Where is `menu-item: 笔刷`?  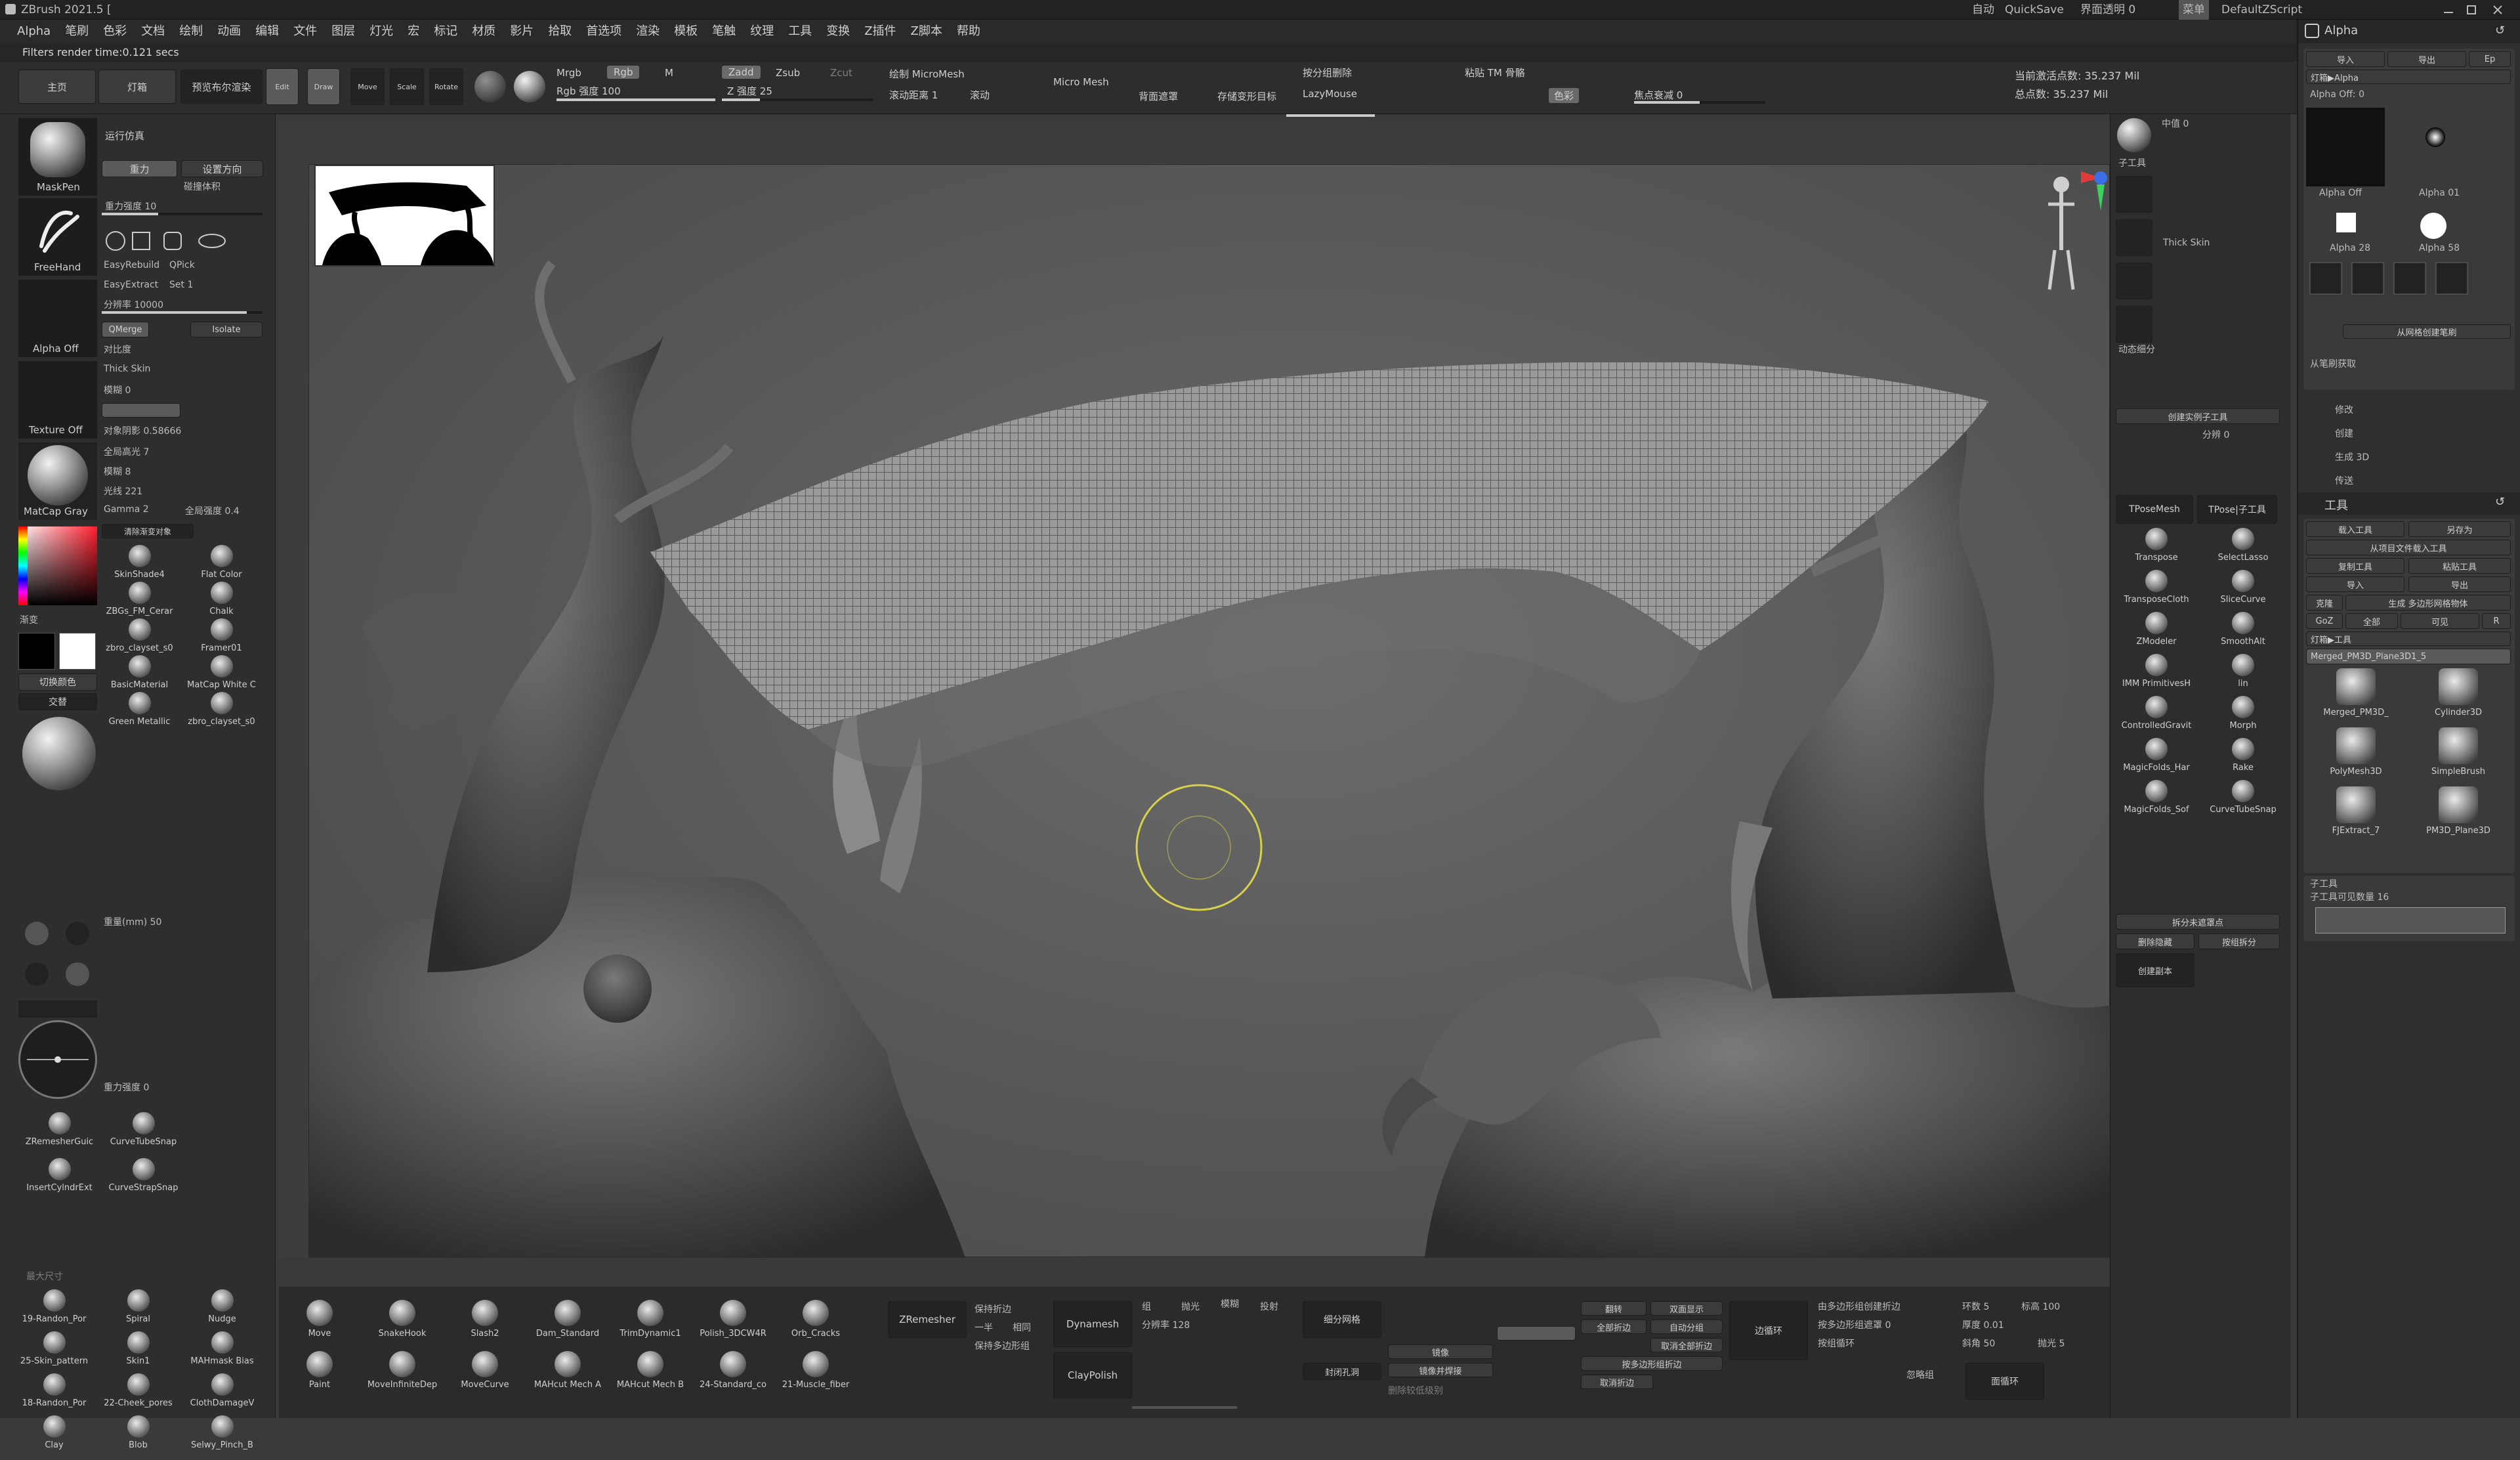 menu-item: 笔刷 is located at coordinates (77, 31).